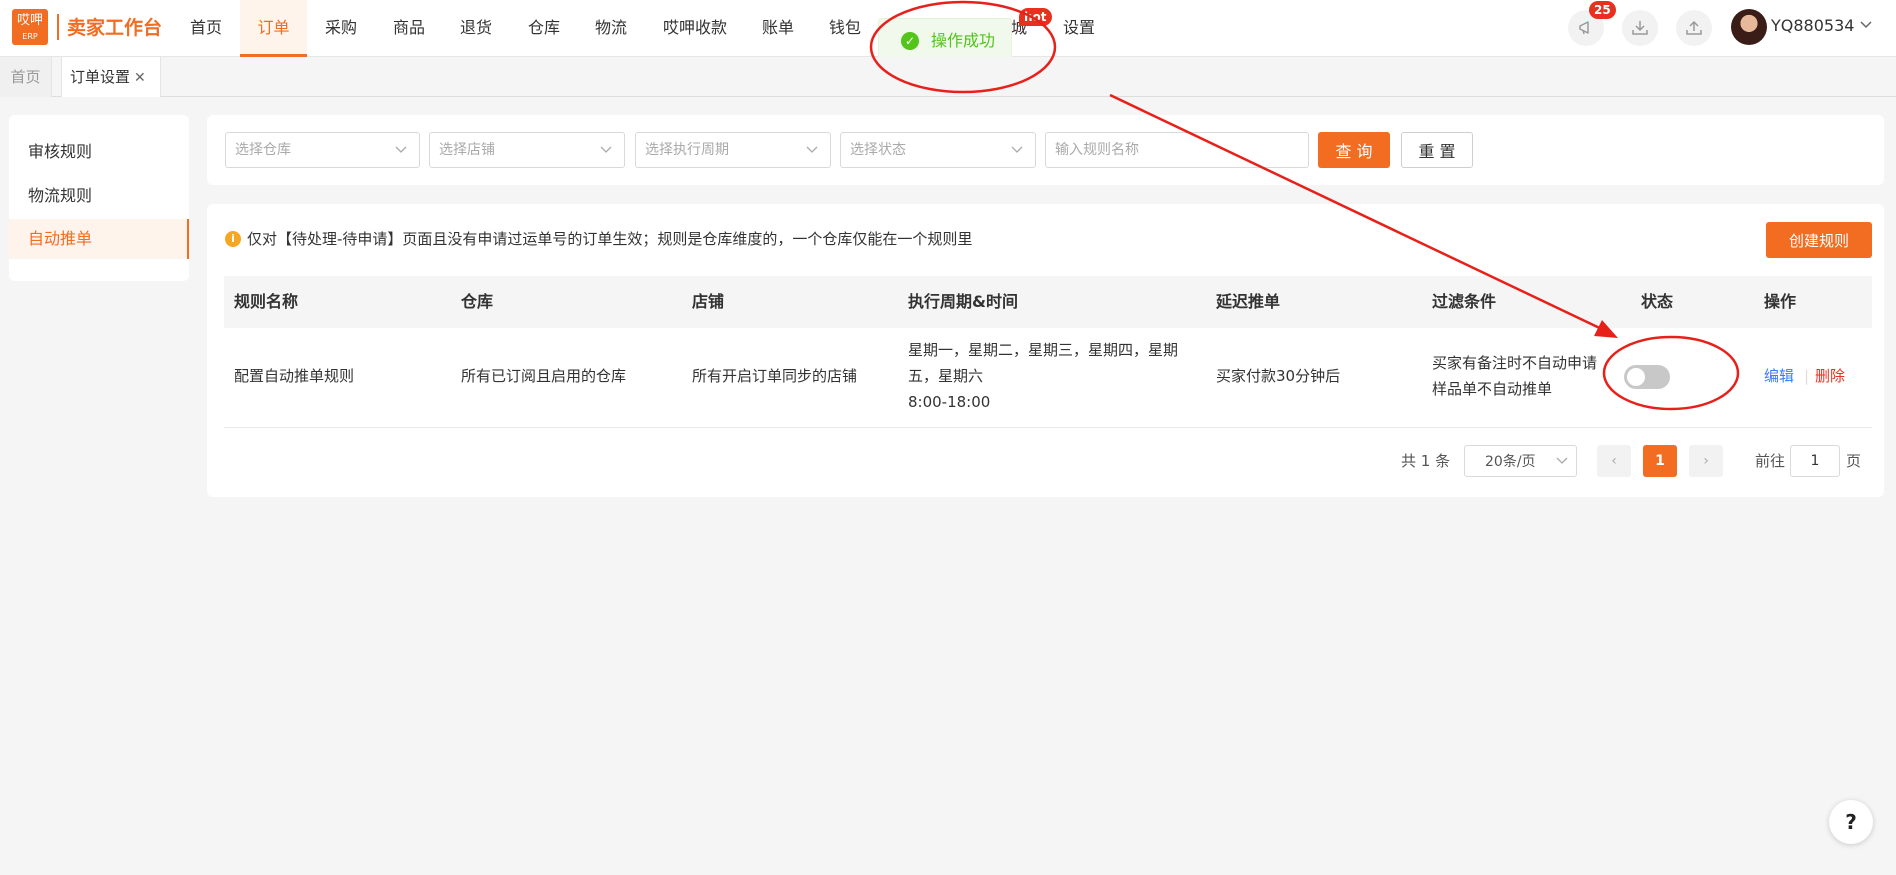 The image size is (1896, 875). I want to click on warehouse-select: 选择仓库, so click(322, 150).